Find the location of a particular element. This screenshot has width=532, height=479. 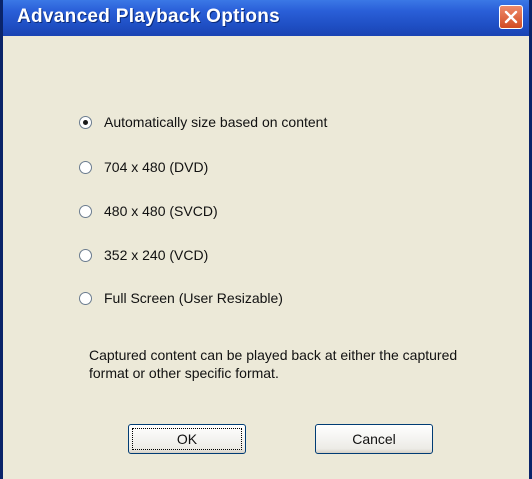

radio-button-vcd is located at coordinates (85, 255).